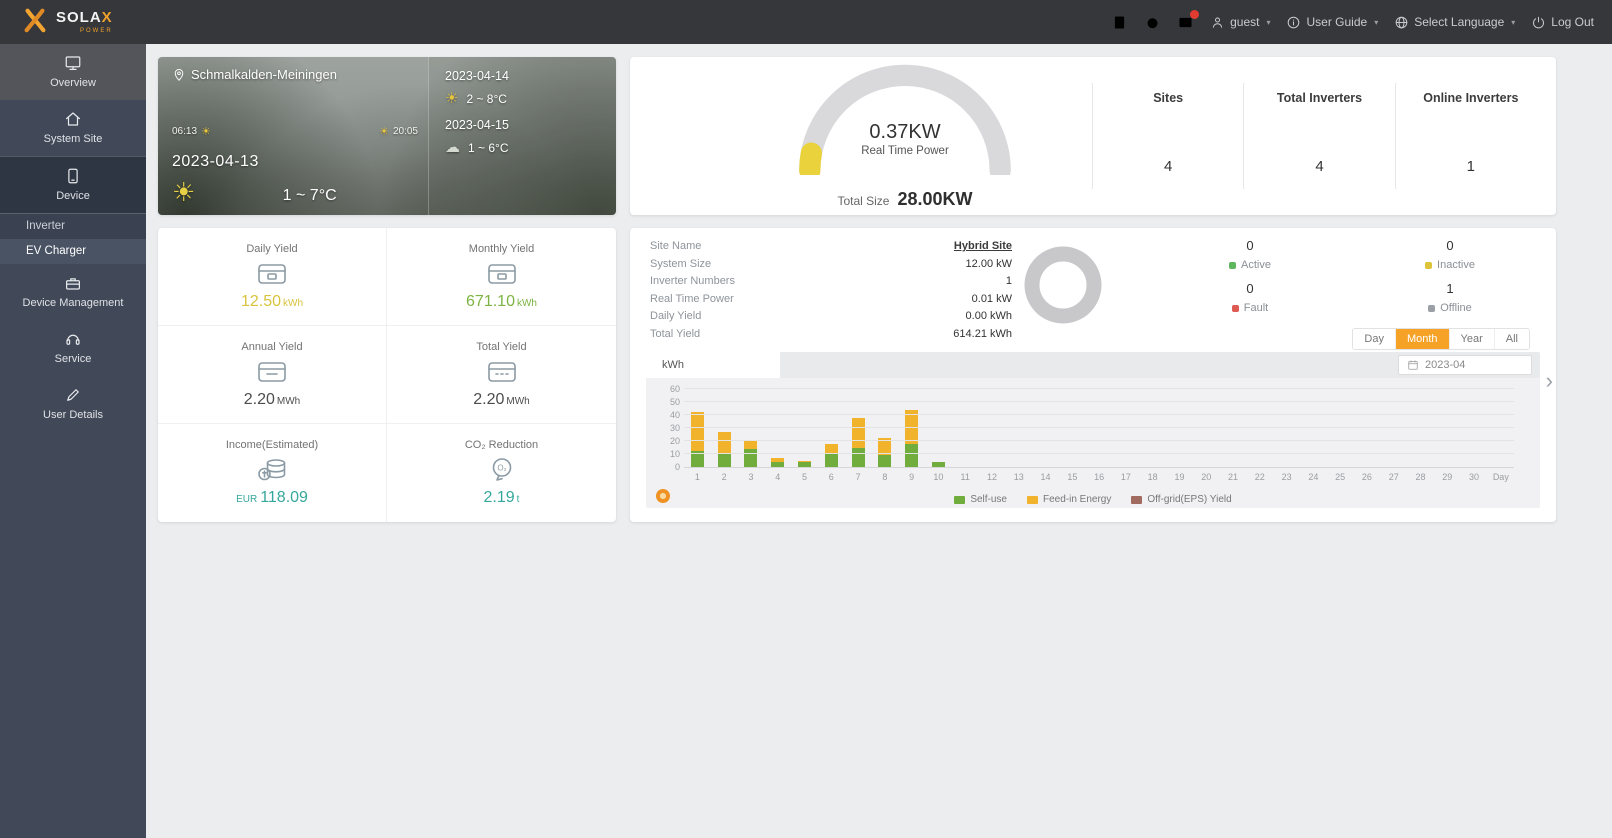 This screenshot has height=838, width=1612. Describe the element at coordinates (73, 292) in the screenshot. I see `sidebar-item-device-management: Device Management` at that location.